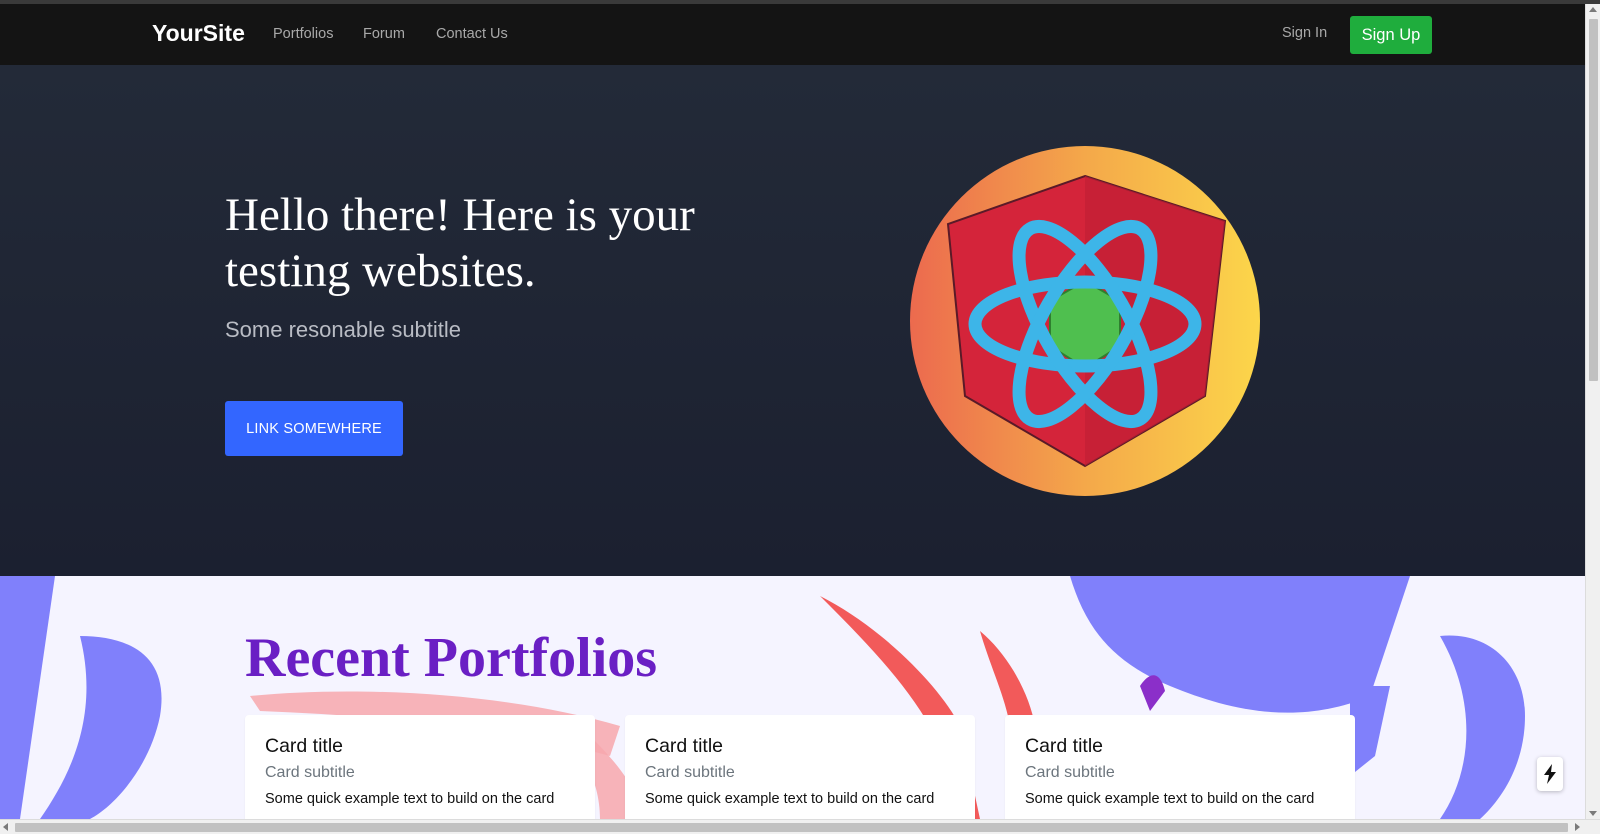  I want to click on sign-up-button: Sign Up, so click(1391, 35).